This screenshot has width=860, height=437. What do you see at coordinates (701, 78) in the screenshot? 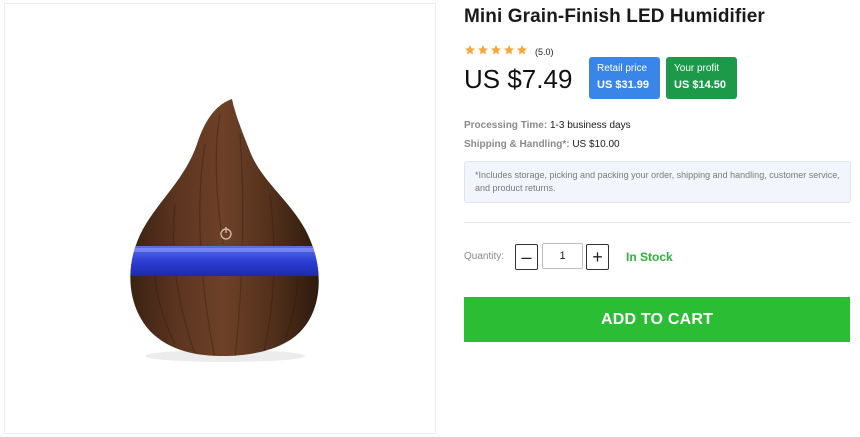
I see `profit-badge: Your profit US $14.50` at bounding box center [701, 78].